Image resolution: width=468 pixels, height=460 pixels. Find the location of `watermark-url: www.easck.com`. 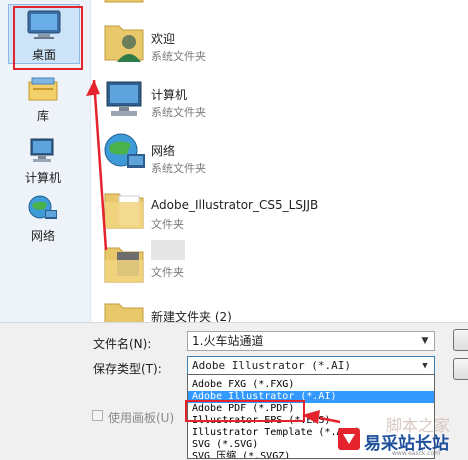

watermark-url: www.easck.com is located at coordinates (416, 453).